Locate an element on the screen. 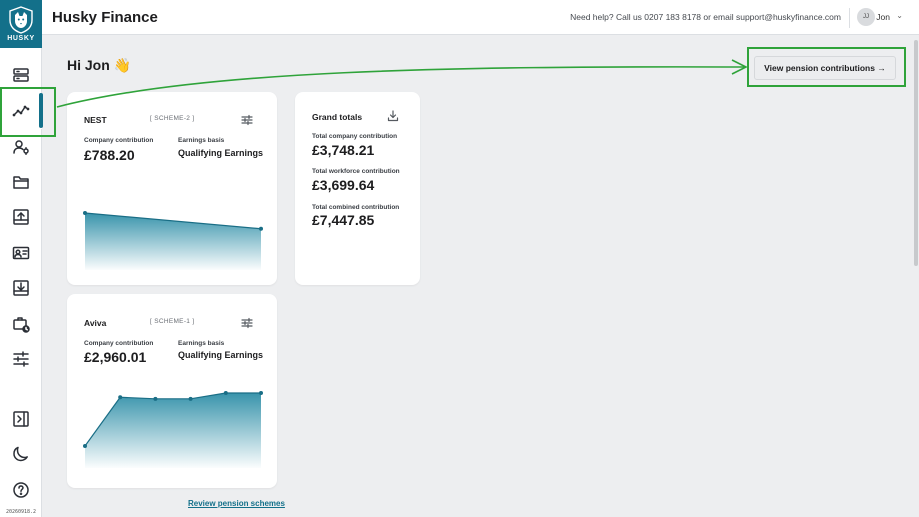  id-card-icon is located at coordinates (21, 253).